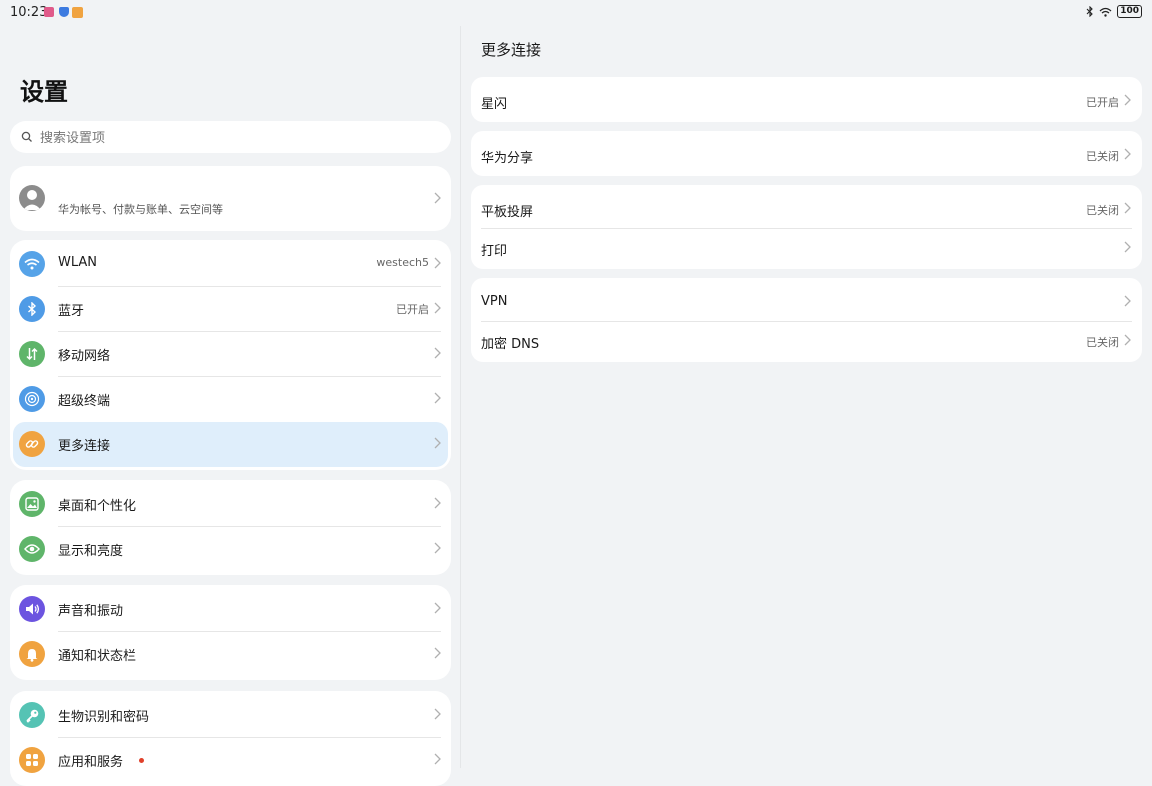 This screenshot has width=1152, height=786. What do you see at coordinates (806, 340) in the screenshot?
I see `setting-row: 加密 DNS 已关闭` at bounding box center [806, 340].